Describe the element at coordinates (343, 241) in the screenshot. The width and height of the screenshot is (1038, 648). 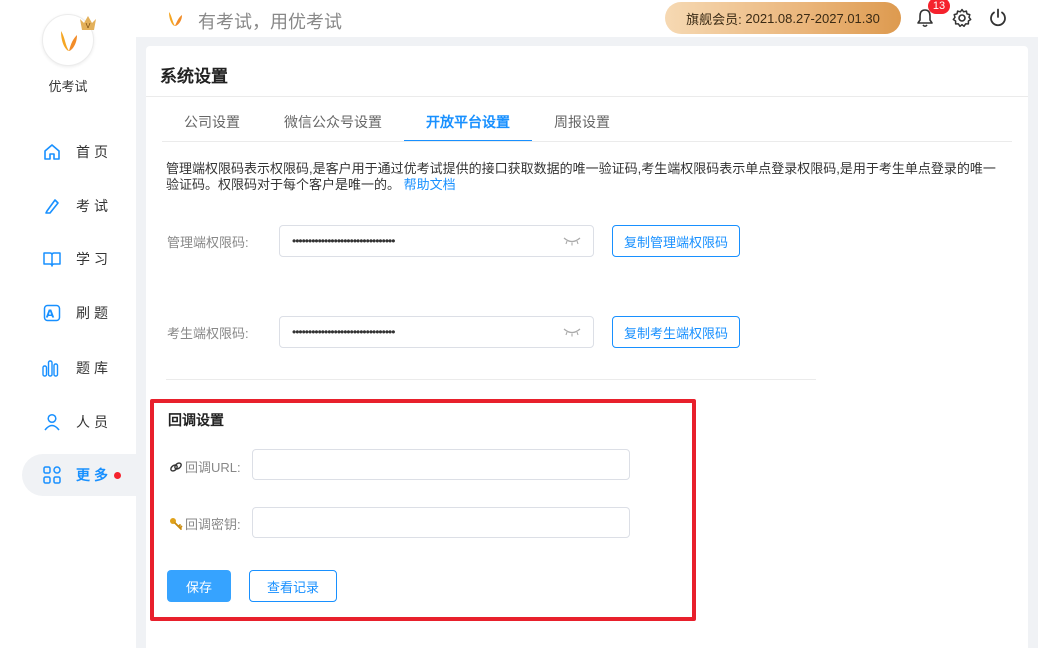
I see `admin-code-value: ••••••••••••••••••••••••••••••••` at that location.